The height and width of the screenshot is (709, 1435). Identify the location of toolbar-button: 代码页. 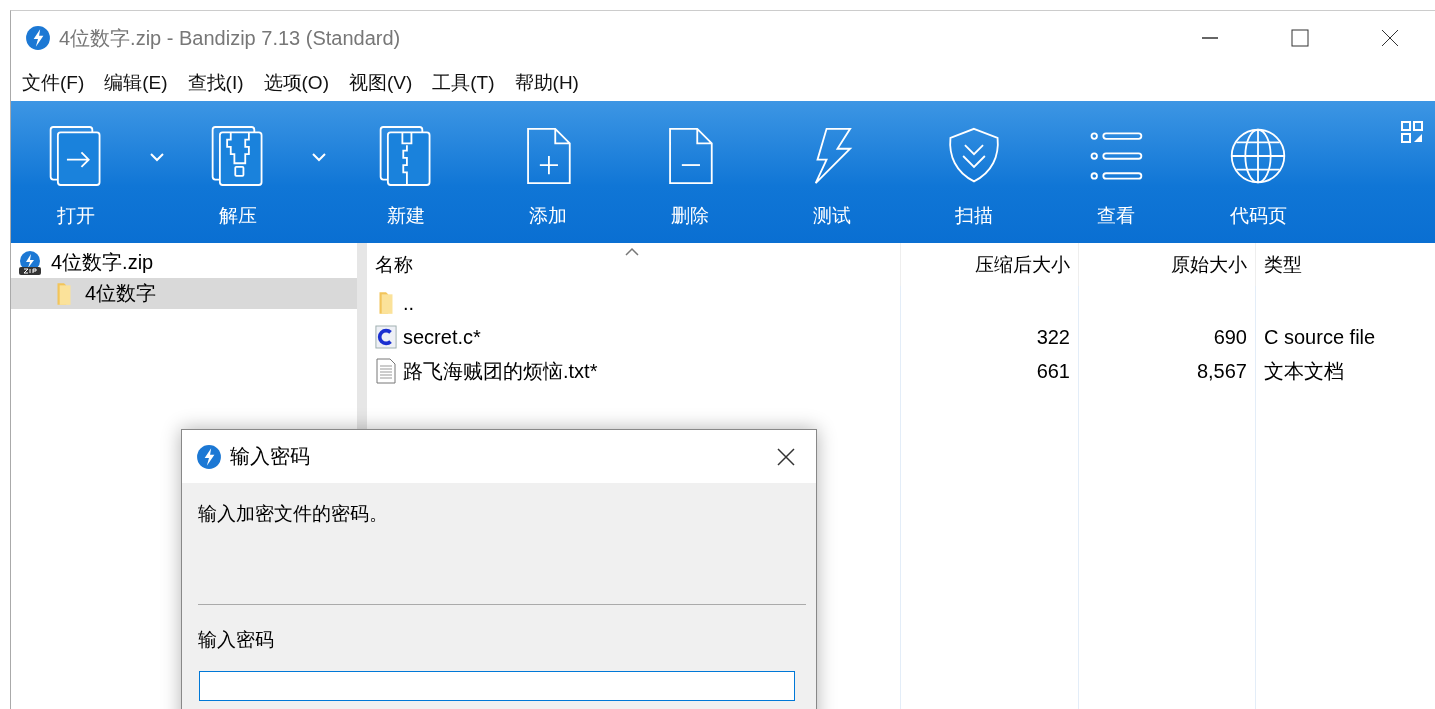
(1258, 172).